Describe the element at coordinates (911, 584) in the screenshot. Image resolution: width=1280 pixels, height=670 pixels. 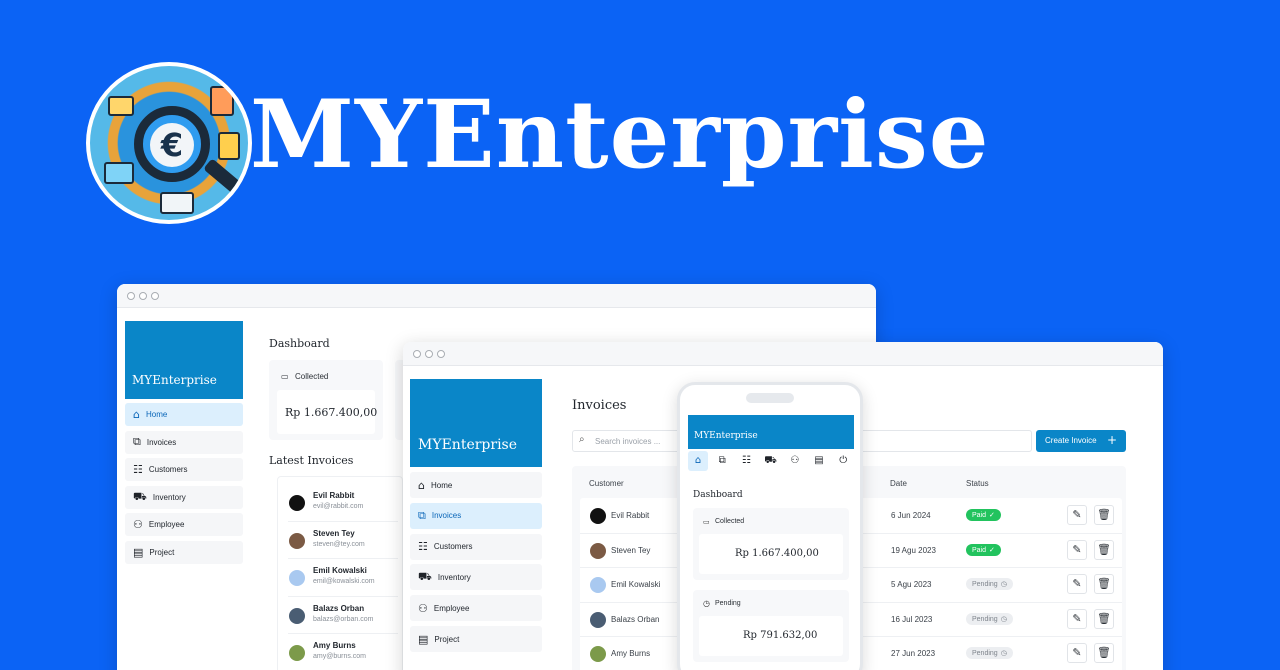
I see `invoice-date: 5 Agu 2023` at that location.